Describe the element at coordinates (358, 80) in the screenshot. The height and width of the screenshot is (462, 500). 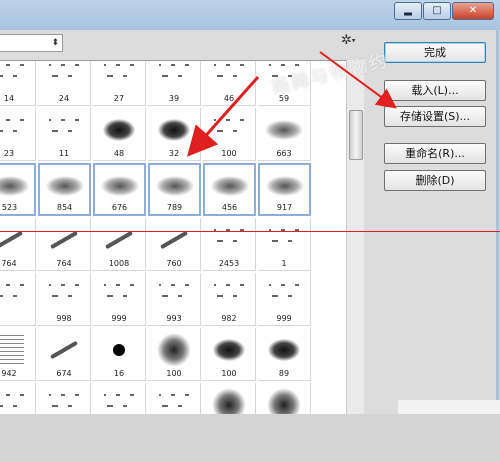
I see `arrow-to-save-button` at that location.